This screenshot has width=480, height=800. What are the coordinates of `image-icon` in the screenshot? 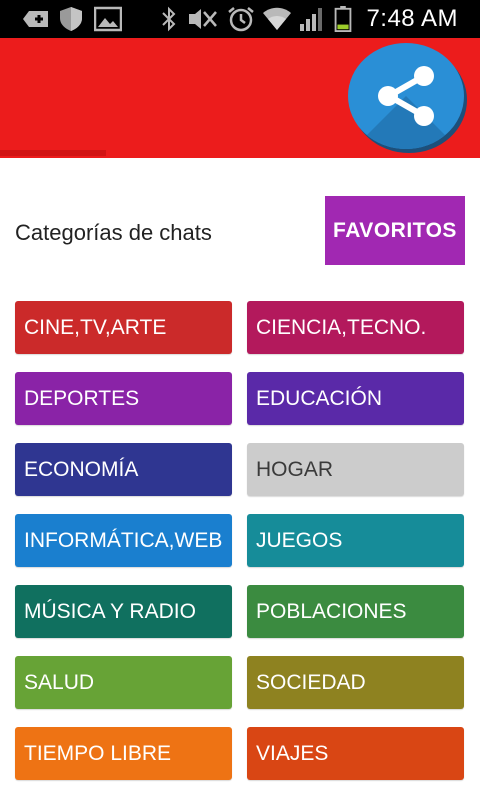 It's located at (108, 19).